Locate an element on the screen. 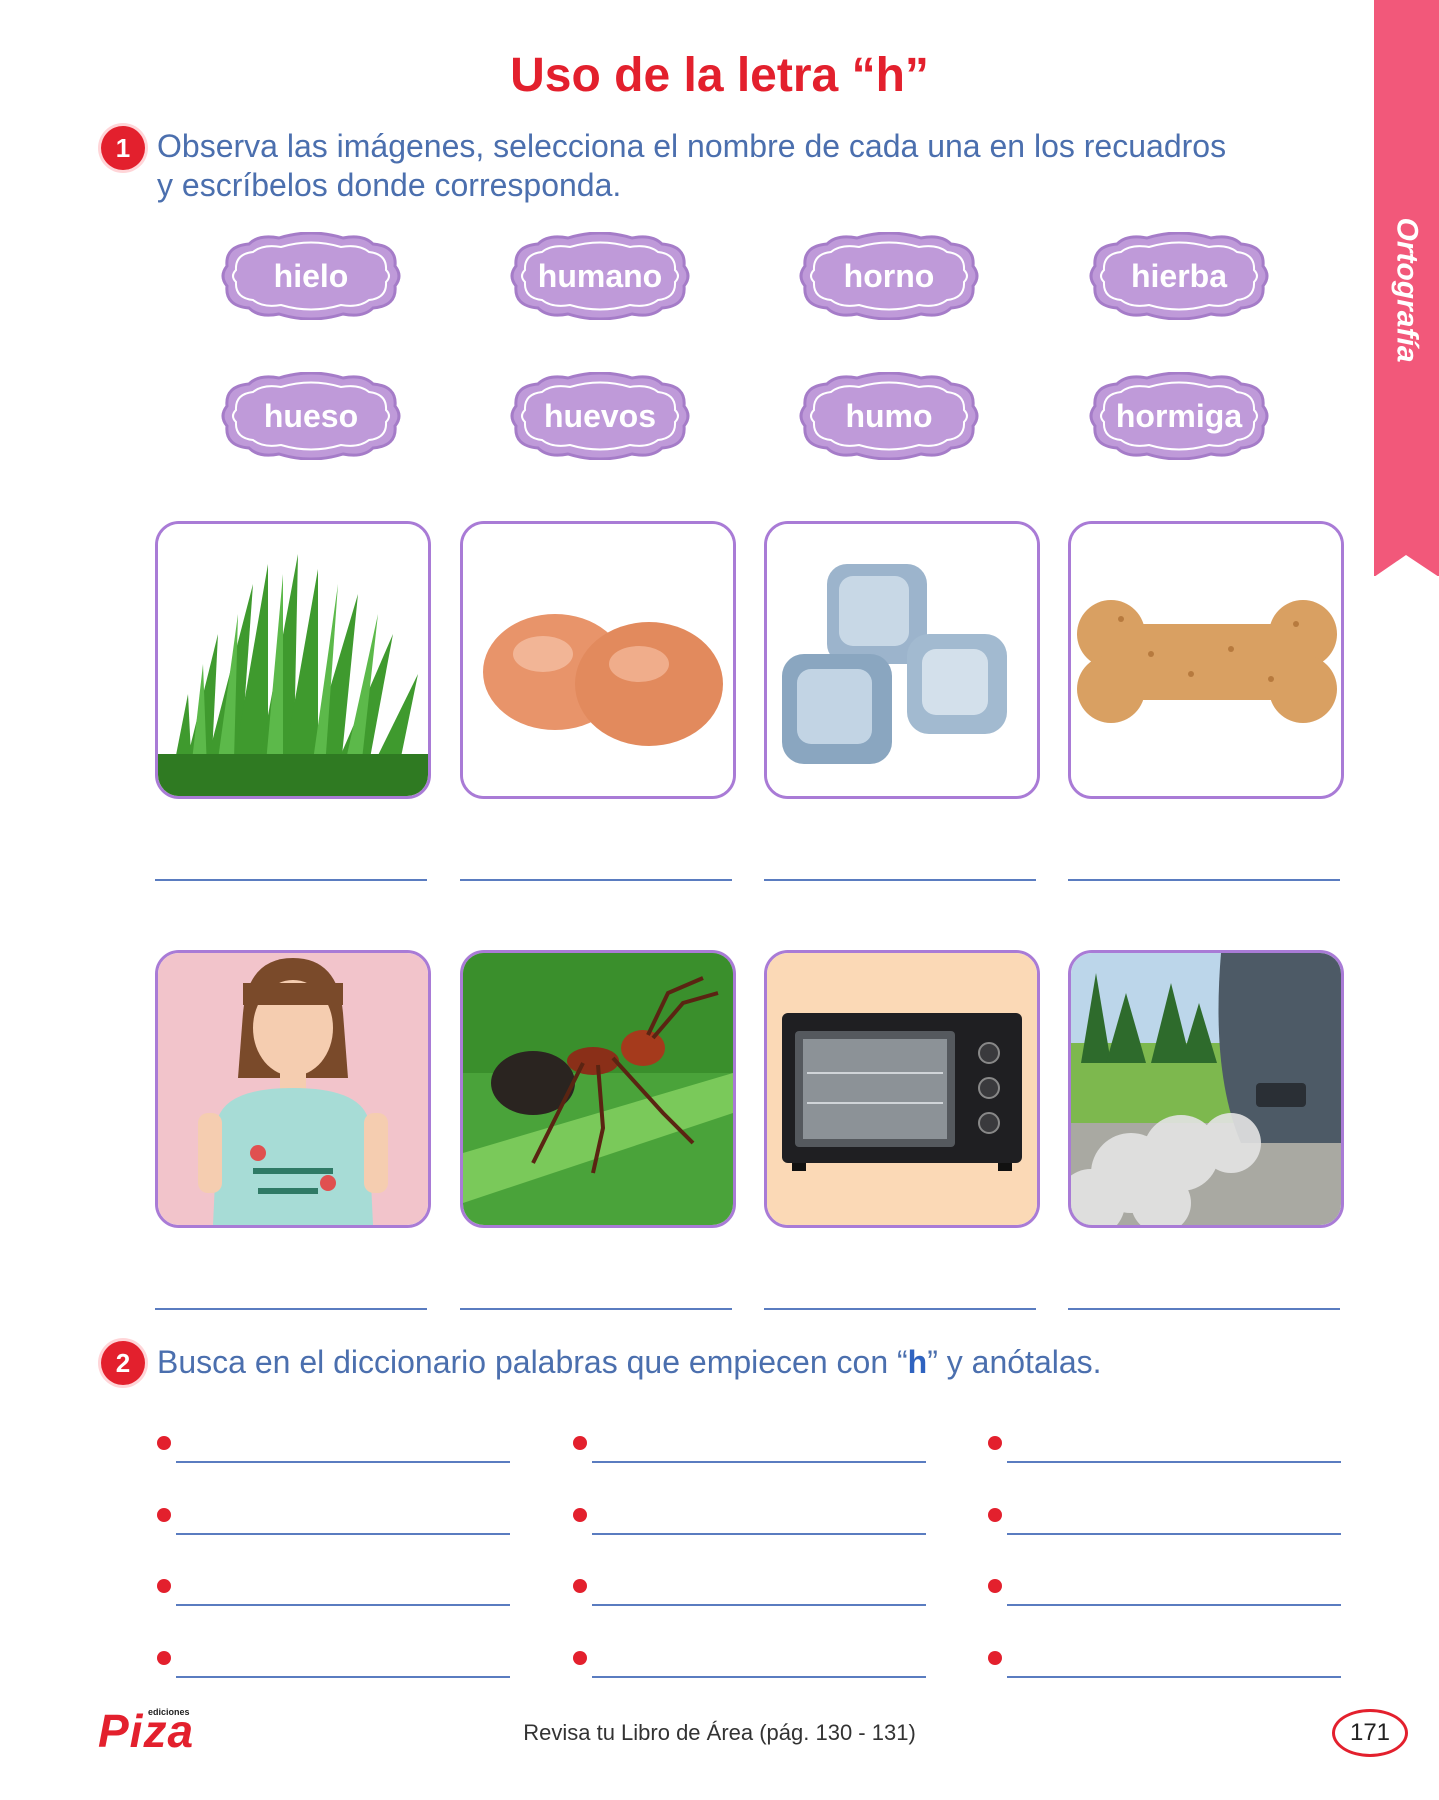 This screenshot has height=1800, width=1439. word-chip-hueso: hueso is located at coordinates (311, 416).